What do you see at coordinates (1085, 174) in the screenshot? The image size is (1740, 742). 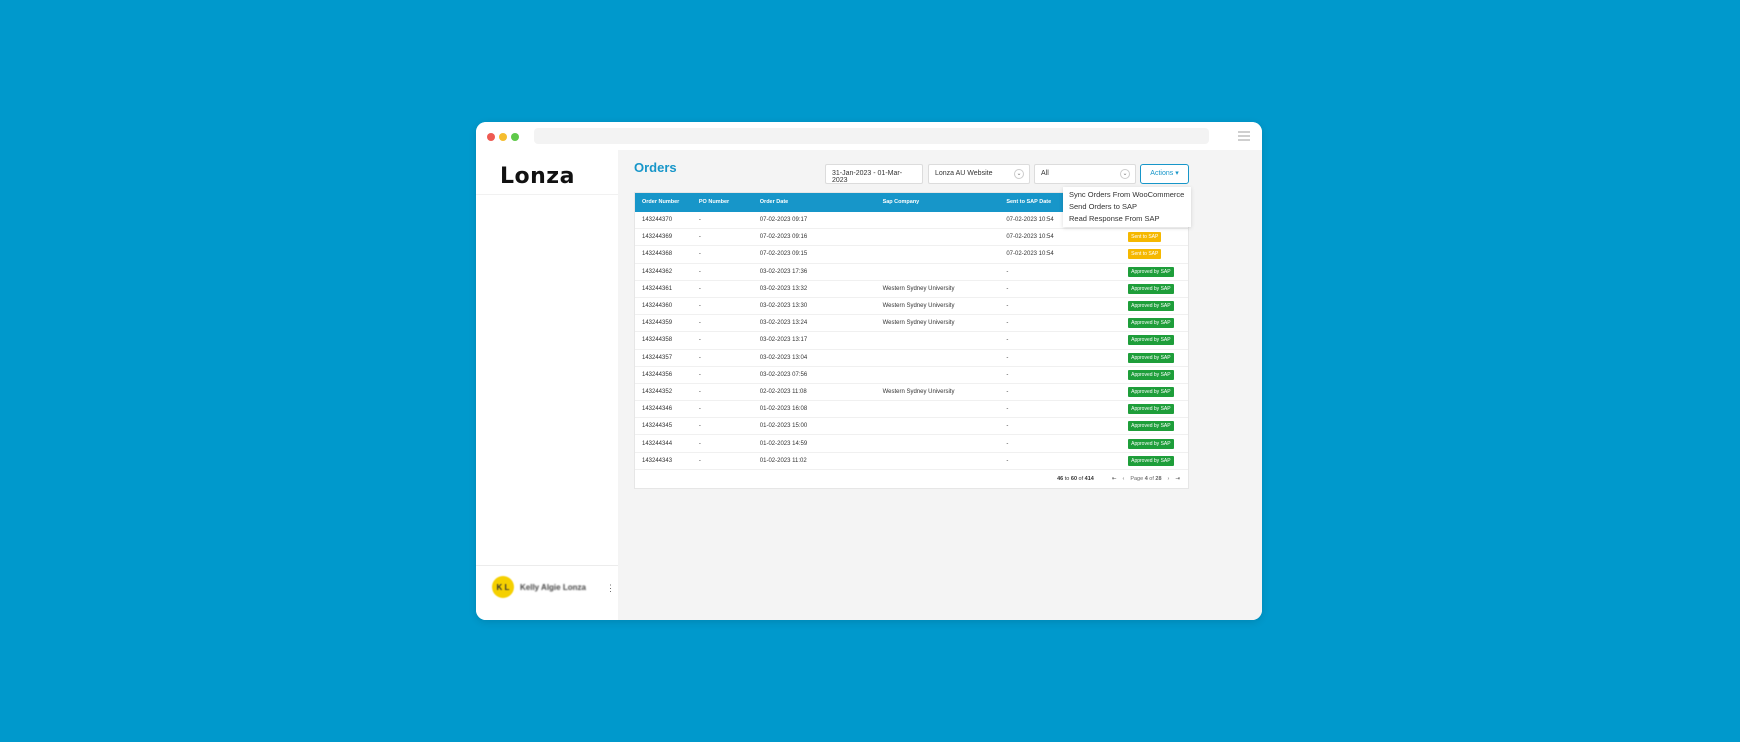 I see `status-select: All ⌄` at bounding box center [1085, 174].